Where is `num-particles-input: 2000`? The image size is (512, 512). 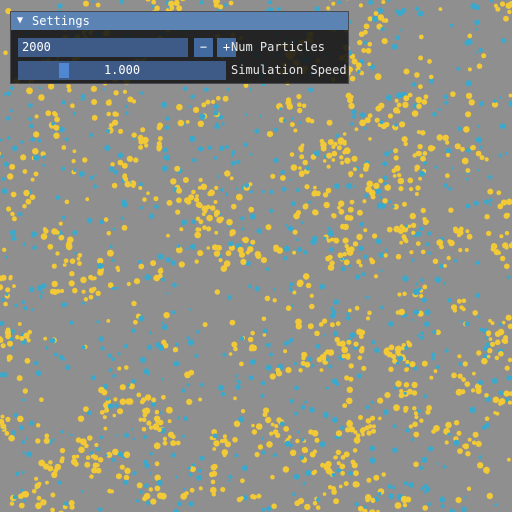
num-particles-input: 2000 is located at coordinates (103, 47).